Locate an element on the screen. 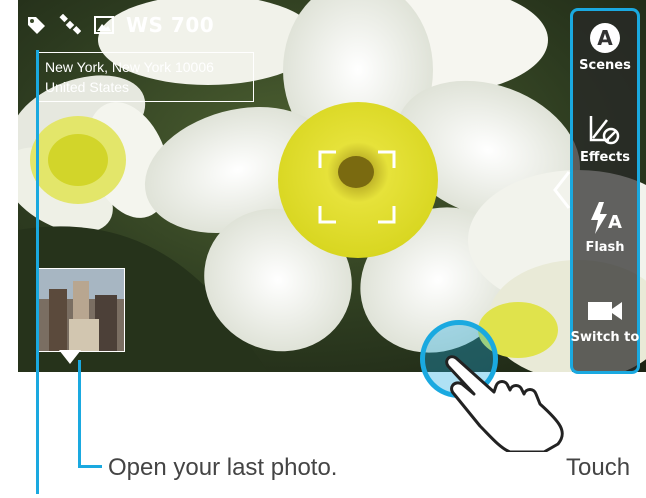 The width and height of the screenshot is (646, 498). touch-caption: Touch is located at coordinates (598, 467).